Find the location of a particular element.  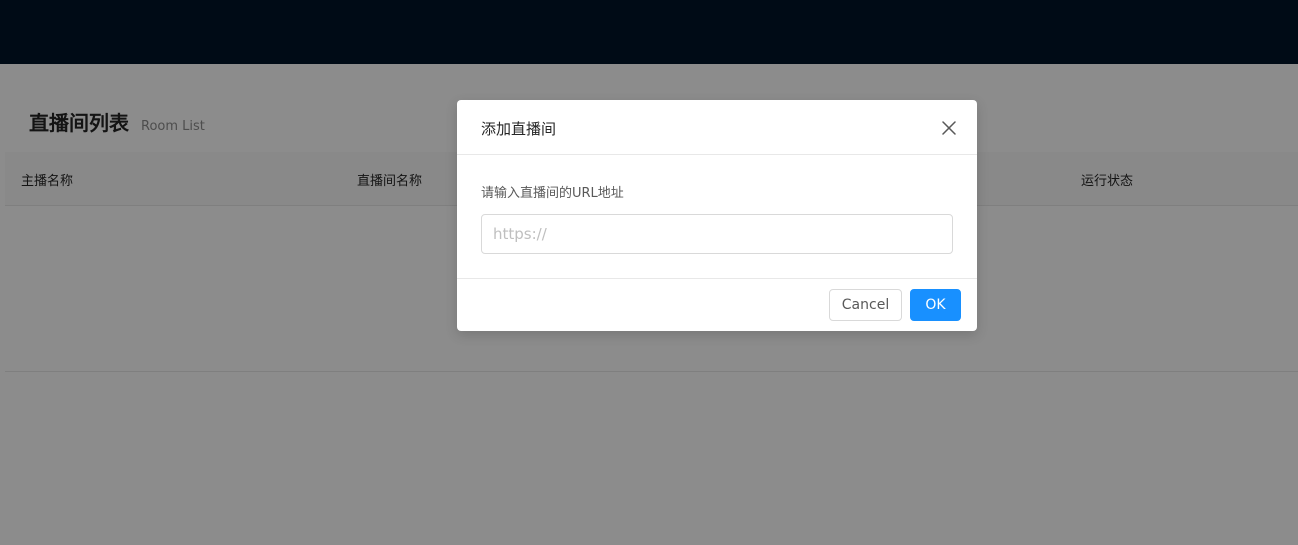

modal-footer: Cancel OK is located at coordinates (717, 304).